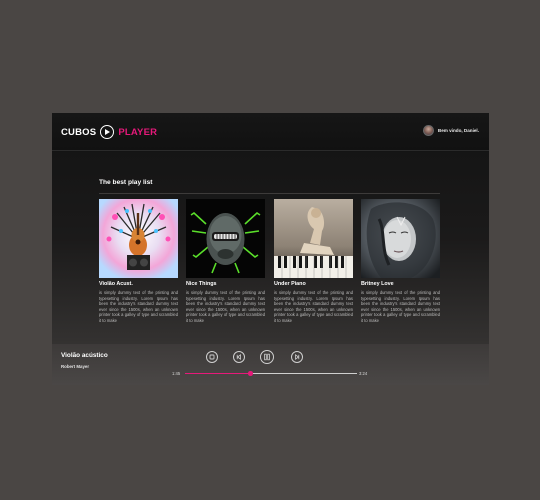  What do you see at coordinates (126, 182) in the screenshot?
I see `playlist-title: The best play list` at bounding box center [126, 182].